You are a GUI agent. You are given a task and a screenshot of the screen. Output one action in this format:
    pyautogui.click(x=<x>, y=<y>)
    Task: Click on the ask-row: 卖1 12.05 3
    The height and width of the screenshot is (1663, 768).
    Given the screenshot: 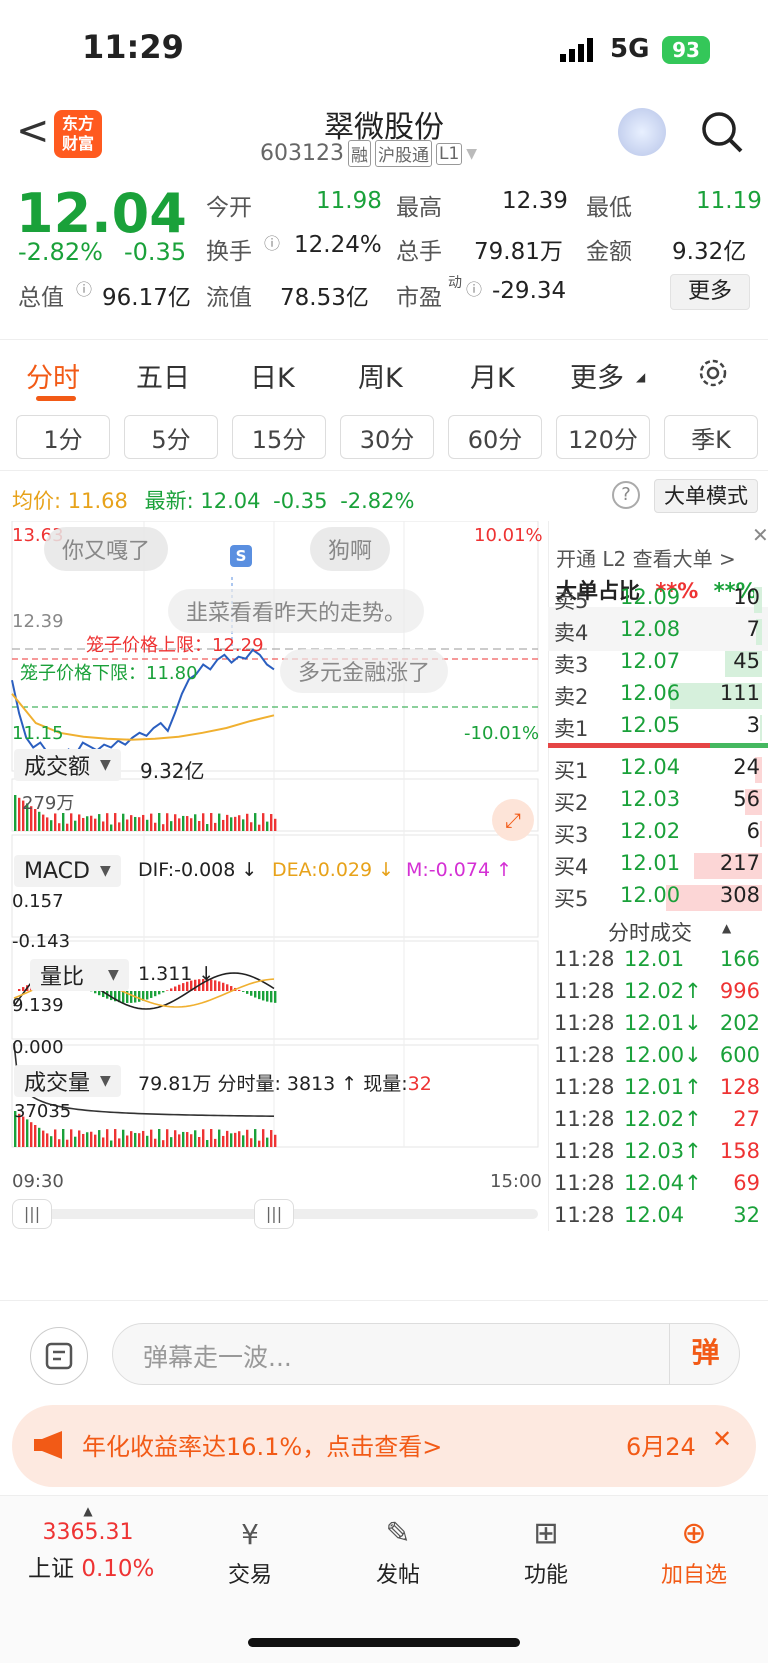 What is the action you would take?
    pyautogui.click(x=658, y=728)
    